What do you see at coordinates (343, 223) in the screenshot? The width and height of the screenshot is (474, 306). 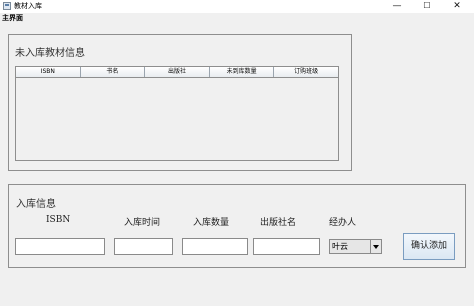 I see `handler-label: 经办人` at bounding box center [343, 223].